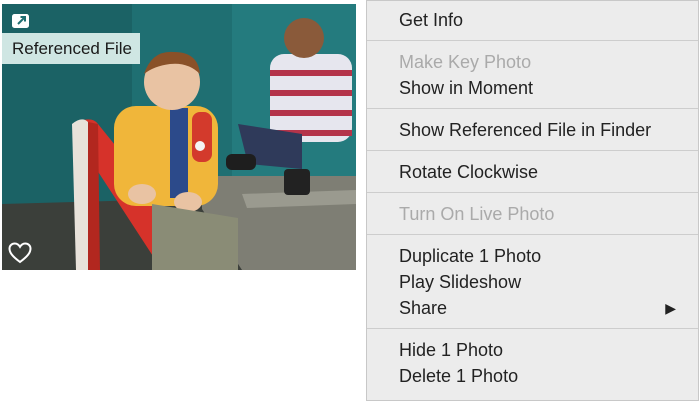  What do you see at coordinates (532, 130) in the screenshot?
I see `menu-item-show-referenced-file: Show Referenced File in Finder` at bounding box center [532, 130].